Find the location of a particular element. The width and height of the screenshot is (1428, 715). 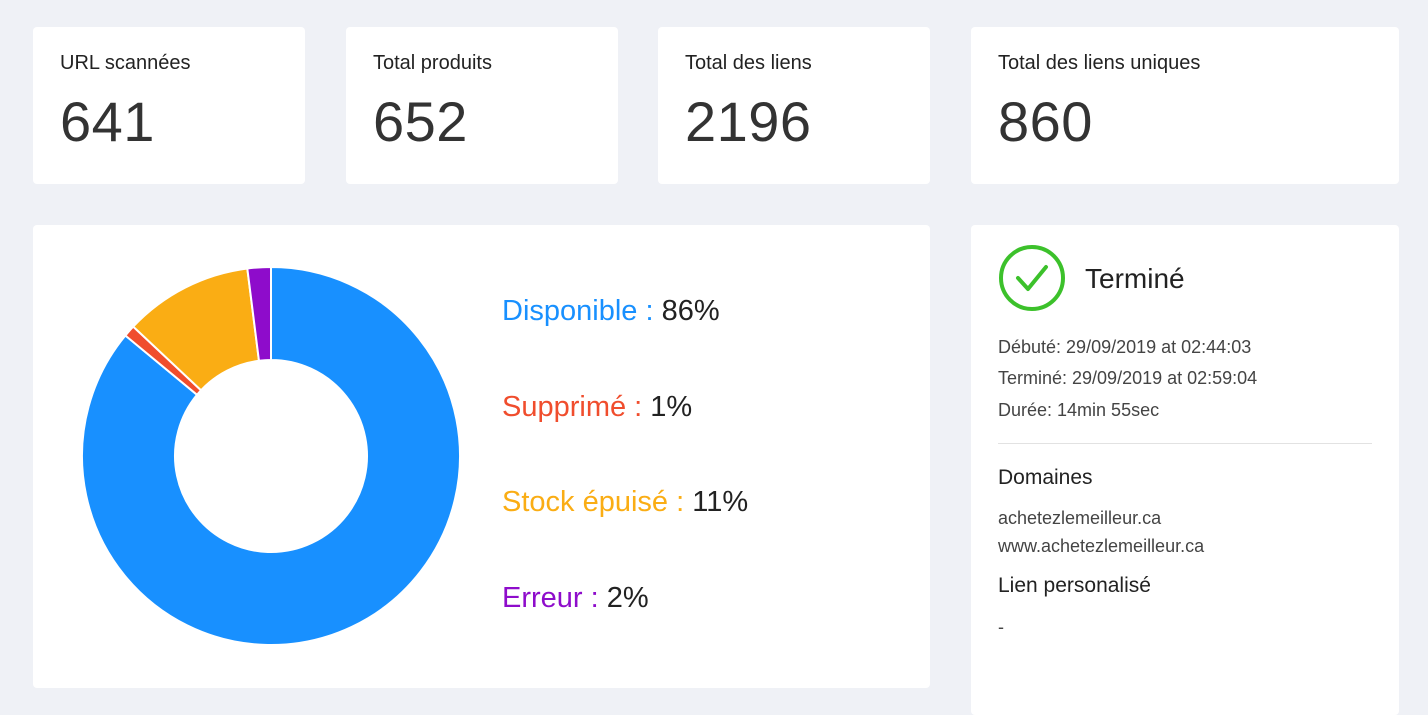

legend-item-error: Erreur : 2% is located at coordinates (575, 598).